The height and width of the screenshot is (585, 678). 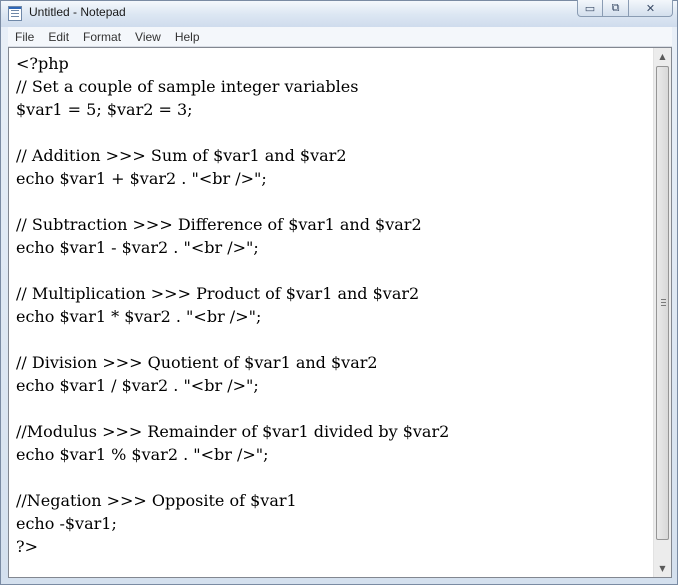 I want to click on menu-format: Format, so click(x=102, y=37).